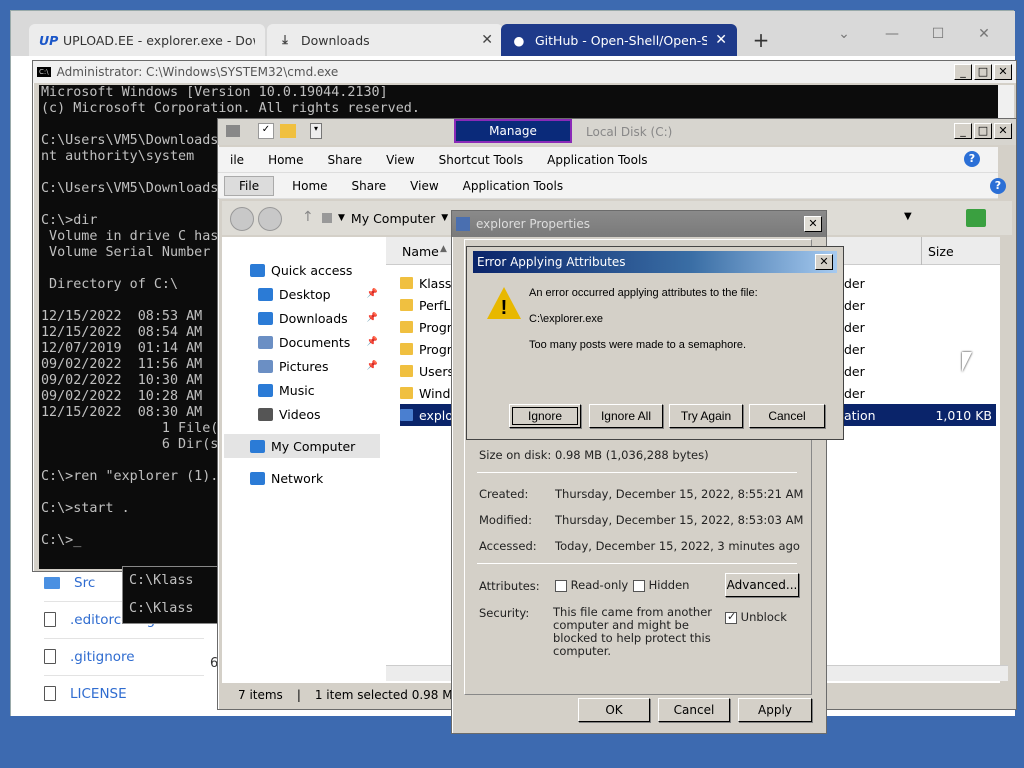 This screenshot has height=768, width=1024. Describe the element at coordinates (302, 446) in the screenshot. I see `nav-item-my-computer: My Computer` at that location.